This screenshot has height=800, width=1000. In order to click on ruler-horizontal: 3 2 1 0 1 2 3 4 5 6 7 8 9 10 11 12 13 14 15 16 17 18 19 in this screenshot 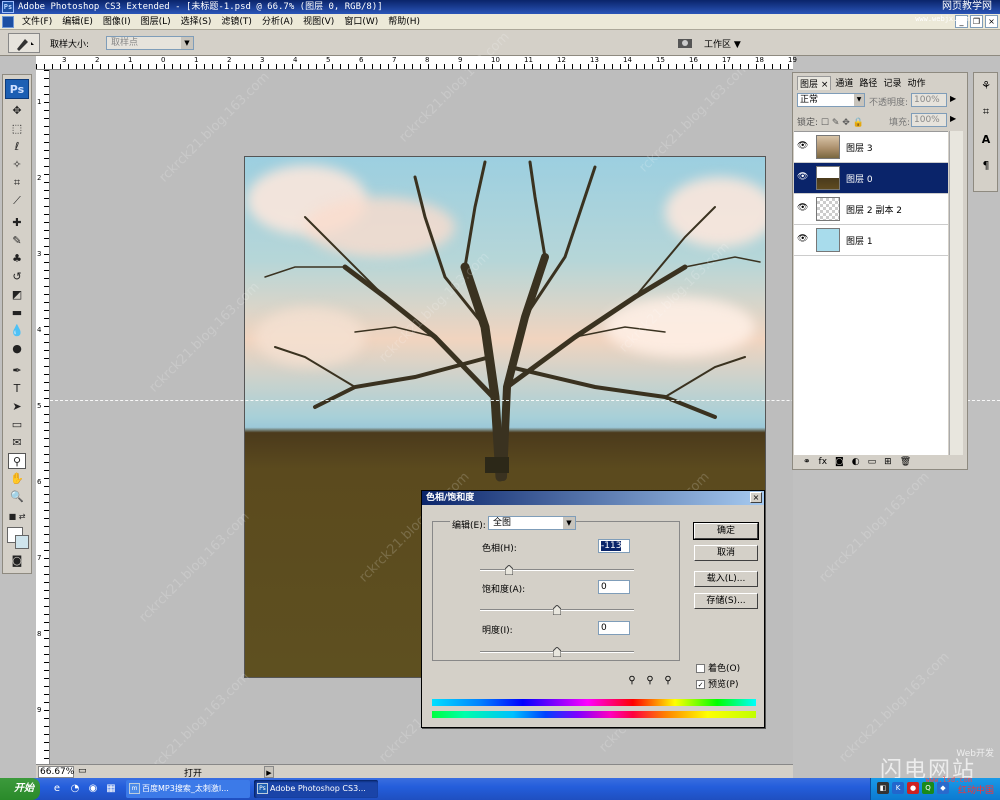, I will do `click(416, 63)`.